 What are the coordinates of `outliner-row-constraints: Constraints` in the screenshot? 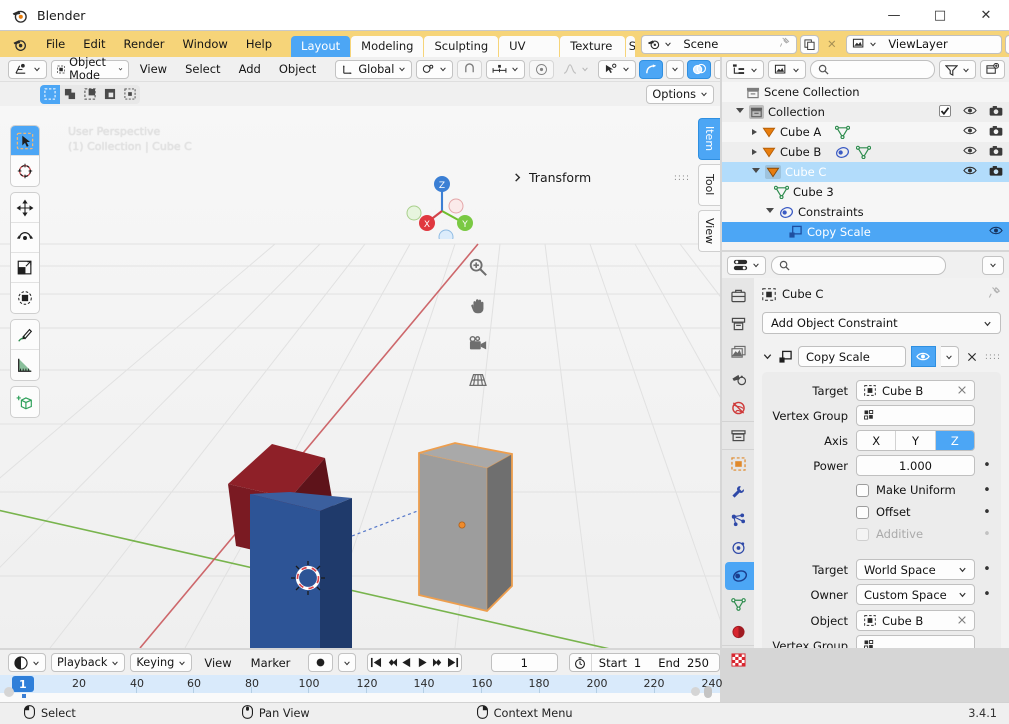 It's located at (865, 212).